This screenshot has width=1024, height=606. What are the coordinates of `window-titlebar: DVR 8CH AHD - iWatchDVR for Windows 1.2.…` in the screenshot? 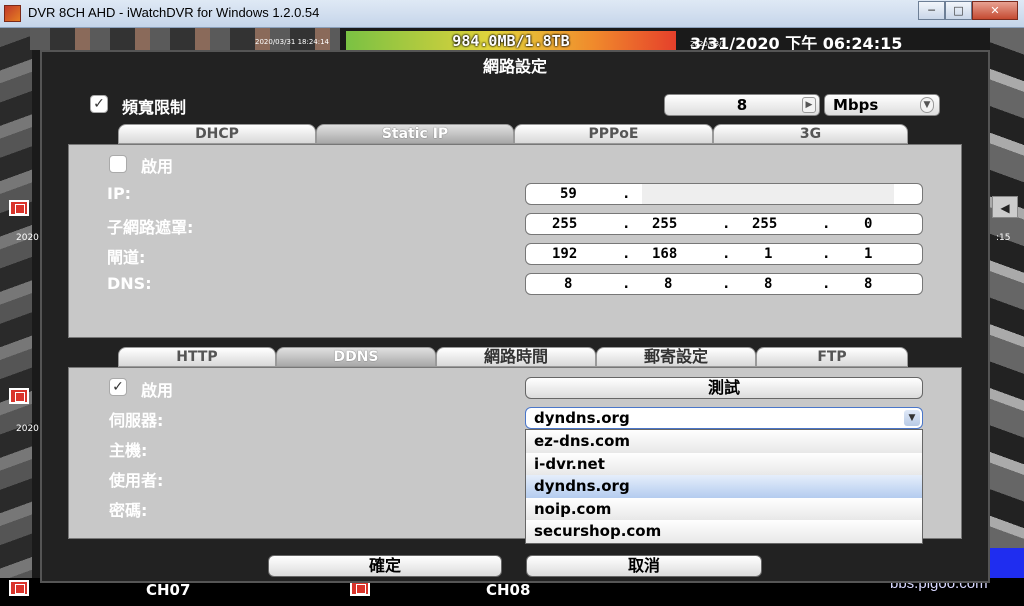 It's located at (512, 14).